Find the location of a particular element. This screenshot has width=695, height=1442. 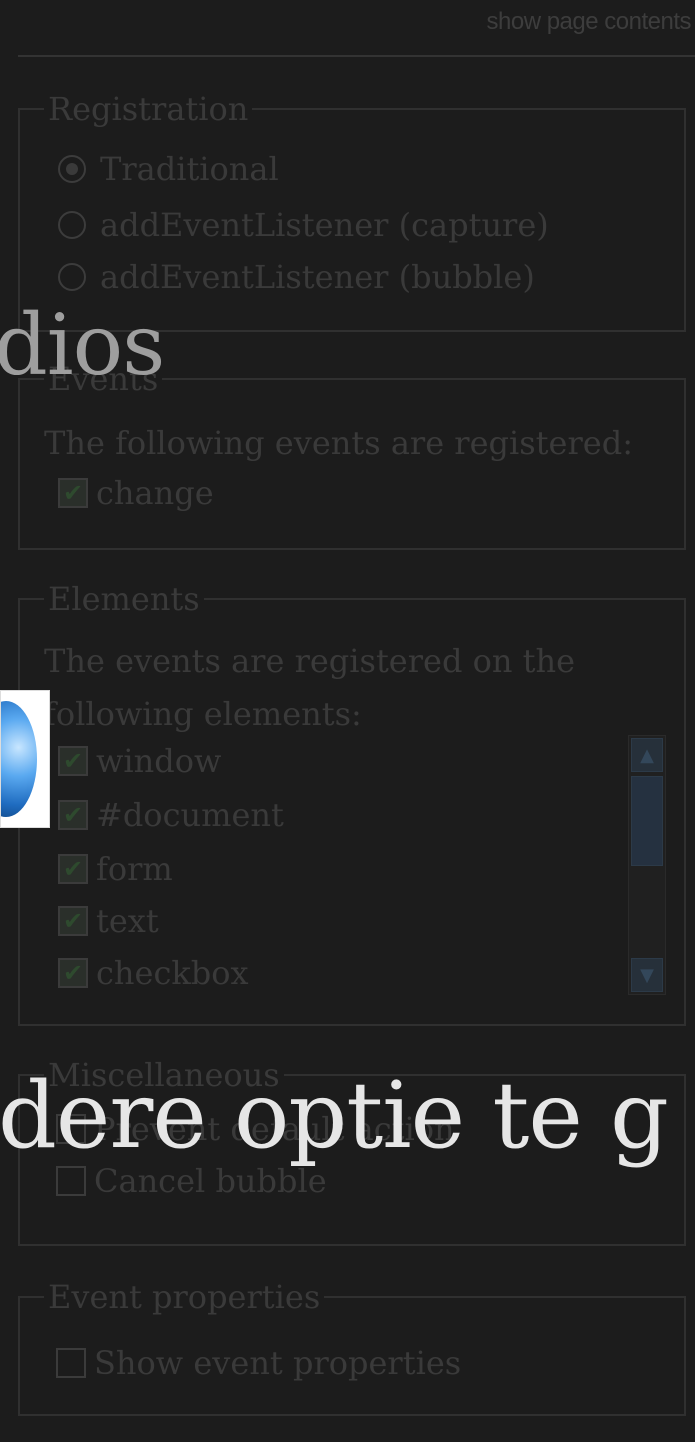

blue-sphere-graphic is located at coordinates (19, 759).